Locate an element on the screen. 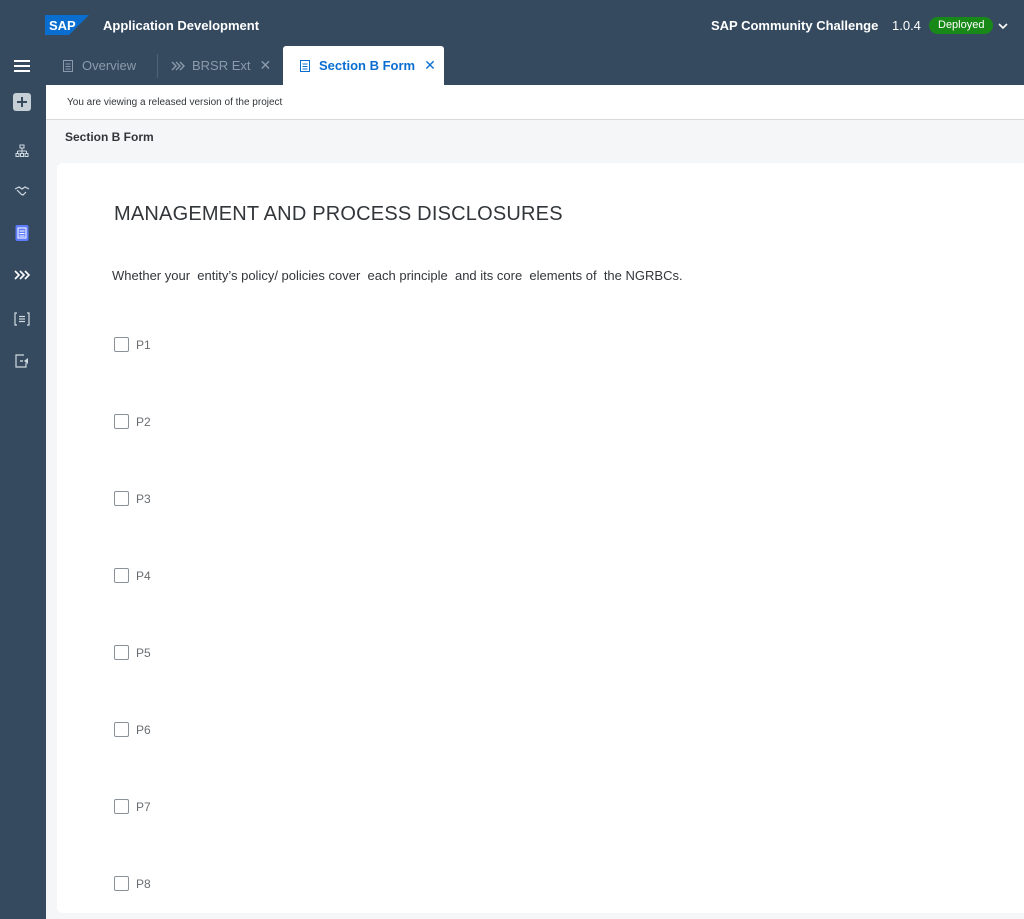 This screenshot has height=919, width=1024. project-version: 1.0.4 is located at coordinates (906, 25).